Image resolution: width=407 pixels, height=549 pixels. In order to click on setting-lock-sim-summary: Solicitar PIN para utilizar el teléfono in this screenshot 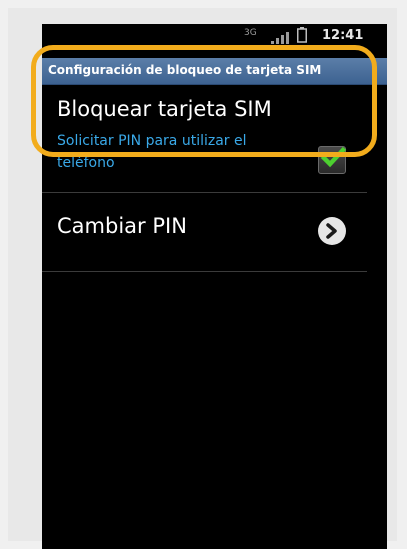, I will do `click(152, 152)`.